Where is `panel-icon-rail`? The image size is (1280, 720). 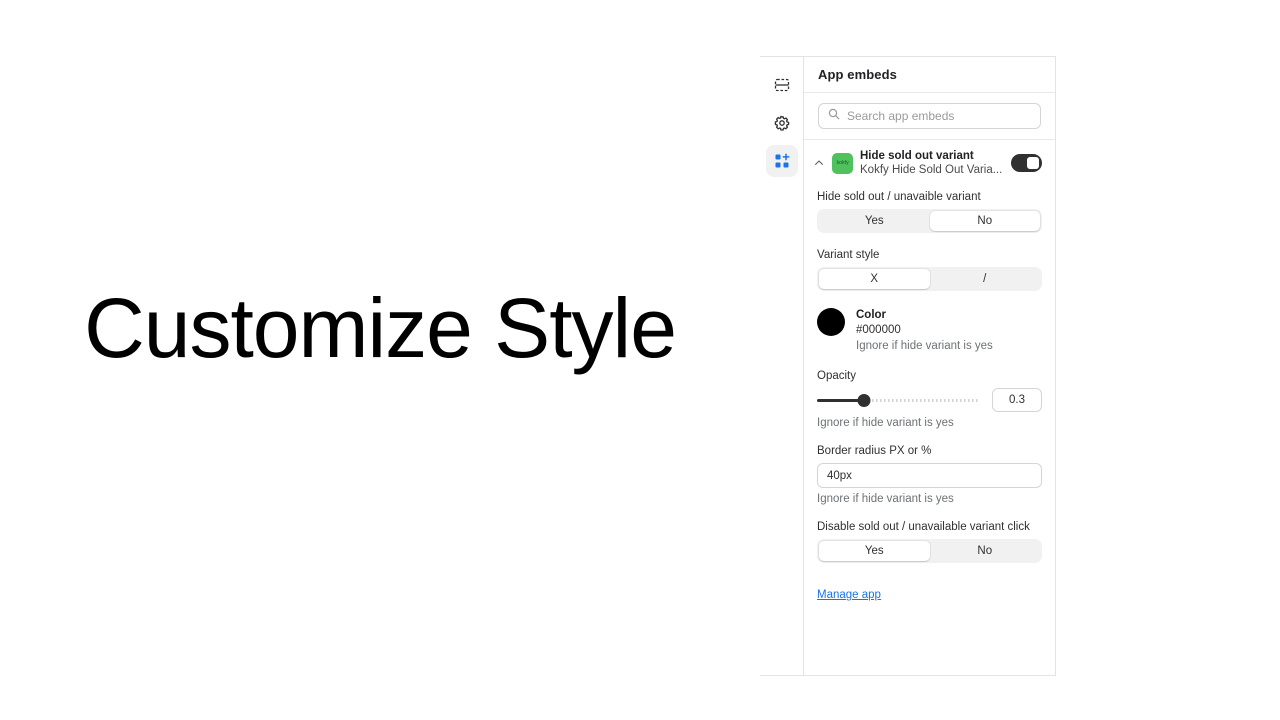
panel-icon-rail is located at coordinates (782, 366).